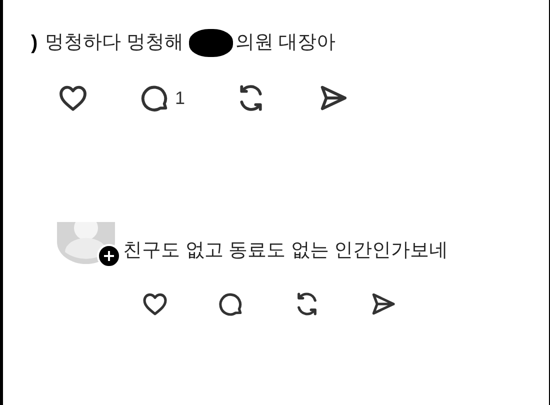 The image size is (550, 405). Describe the element at coordinates (285, 42) in the screenshot. I see `post-text: 의원 대장아` at that location.